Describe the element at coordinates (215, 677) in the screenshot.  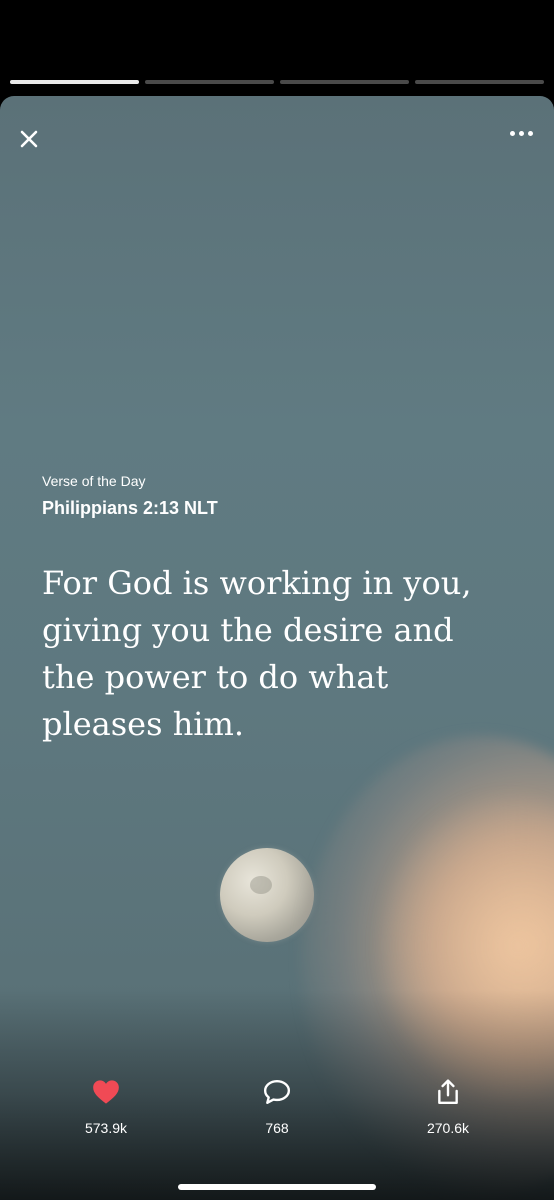
I see `verse-line: the power to do what` at that location.